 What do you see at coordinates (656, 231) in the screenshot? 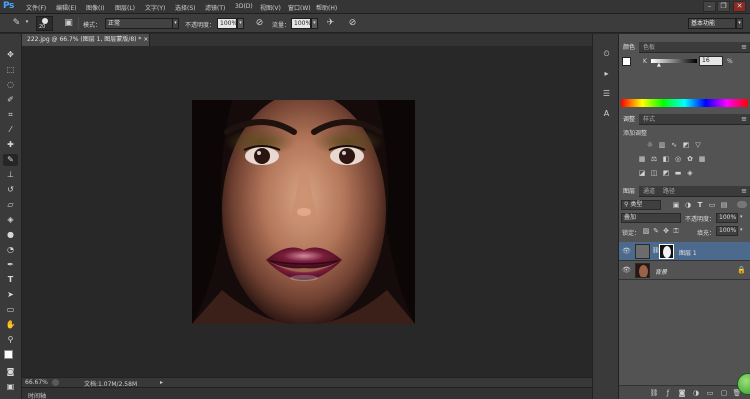
I see `lock-pixels-icon: ✎` at bounding box center [656, 231].